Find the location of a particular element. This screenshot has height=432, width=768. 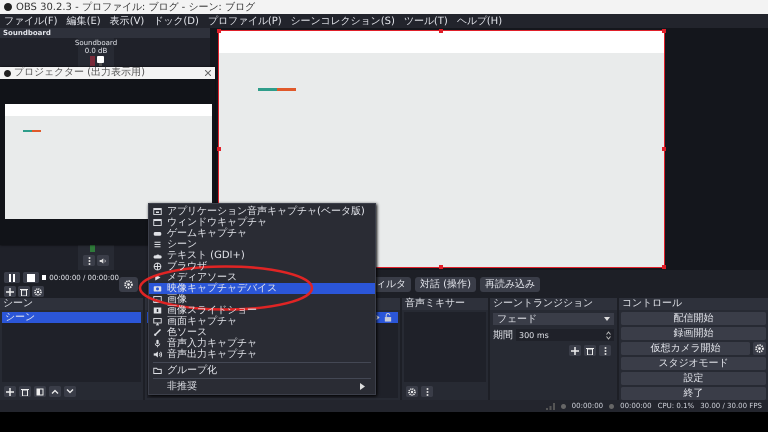

chevron-down-icon is located at coordinates (70, 391).